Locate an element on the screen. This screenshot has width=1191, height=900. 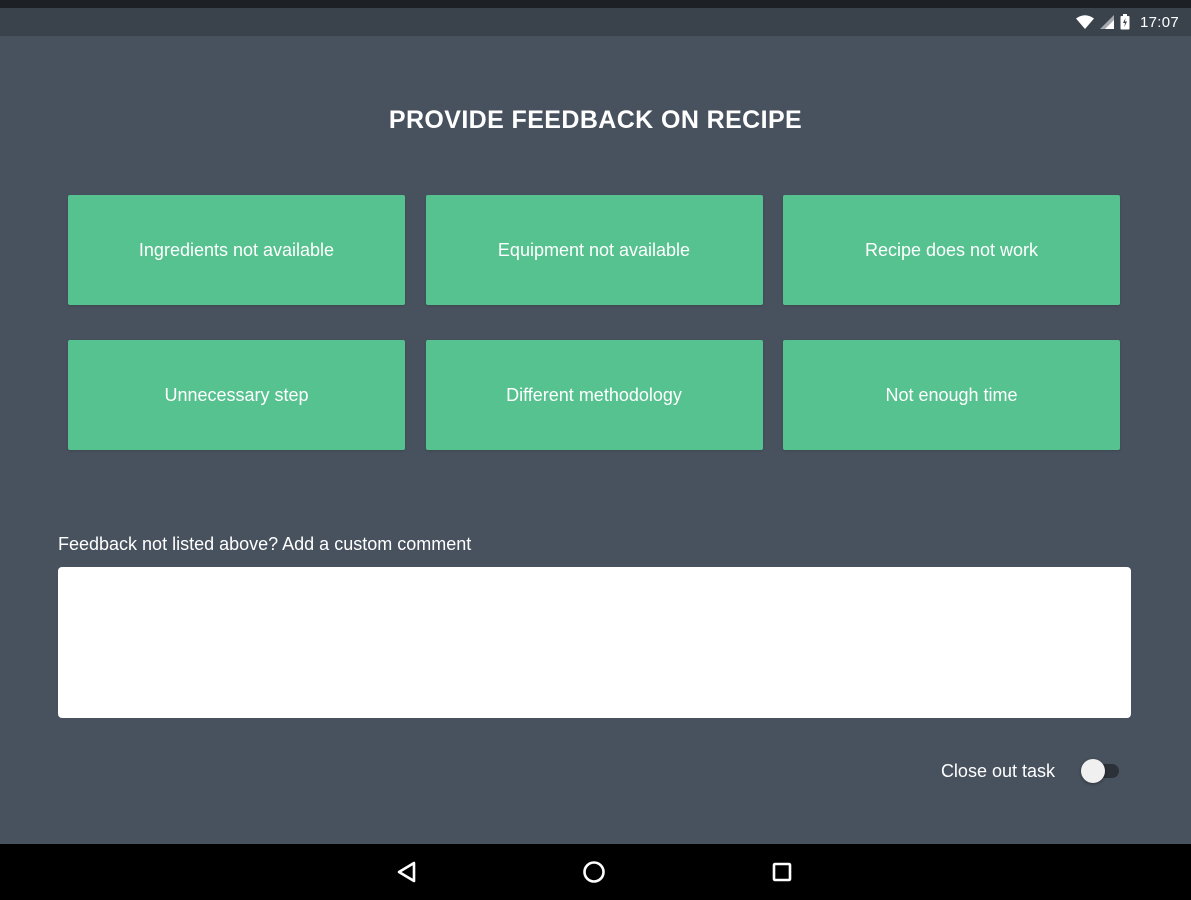
recents-icon is located at coordinates (782, 872).